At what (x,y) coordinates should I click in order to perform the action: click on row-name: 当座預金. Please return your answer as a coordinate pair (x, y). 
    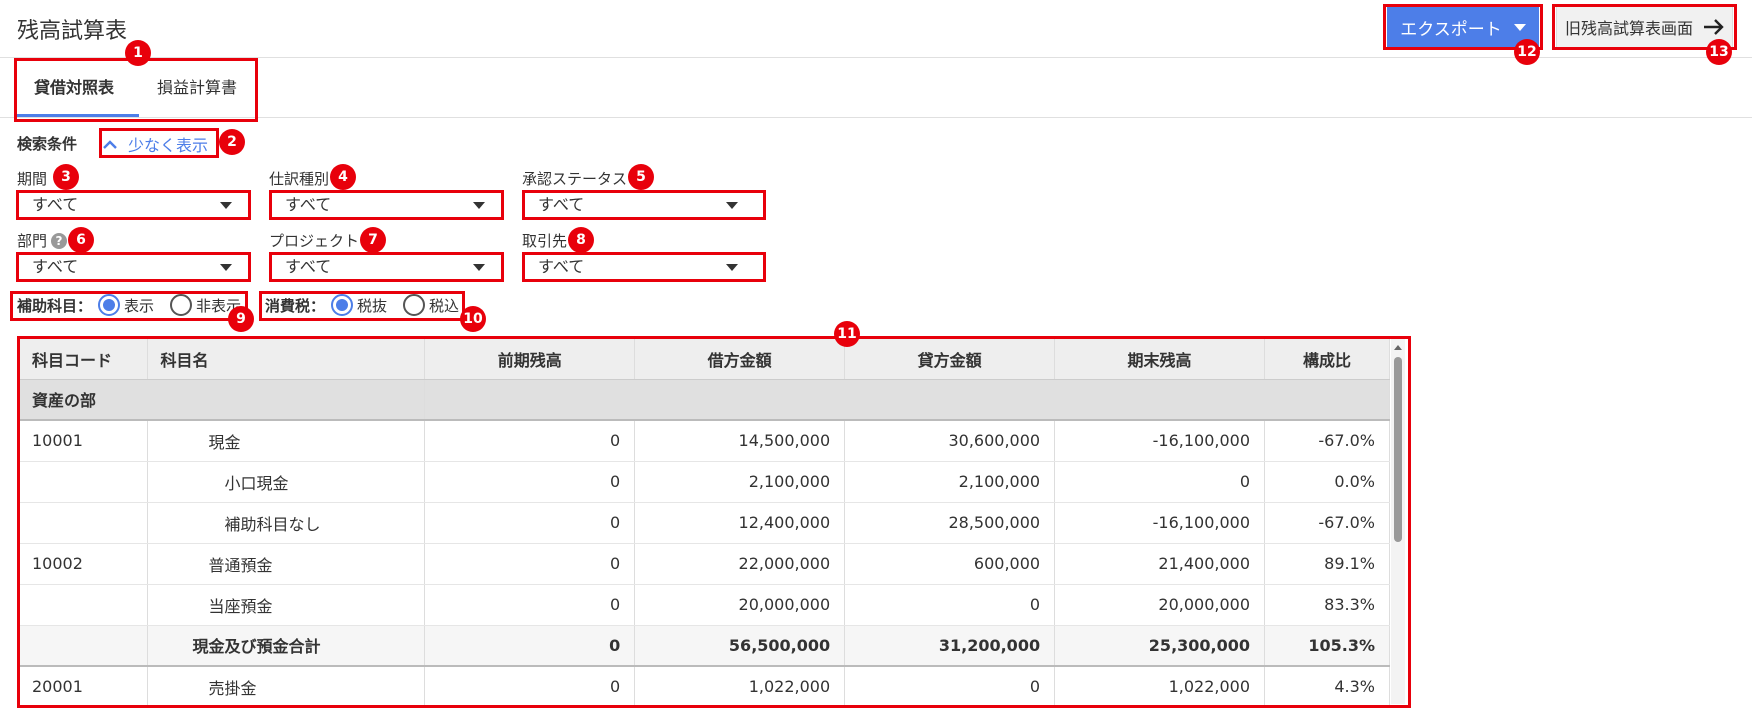
    Looking at the image, I should click on (286, 605).